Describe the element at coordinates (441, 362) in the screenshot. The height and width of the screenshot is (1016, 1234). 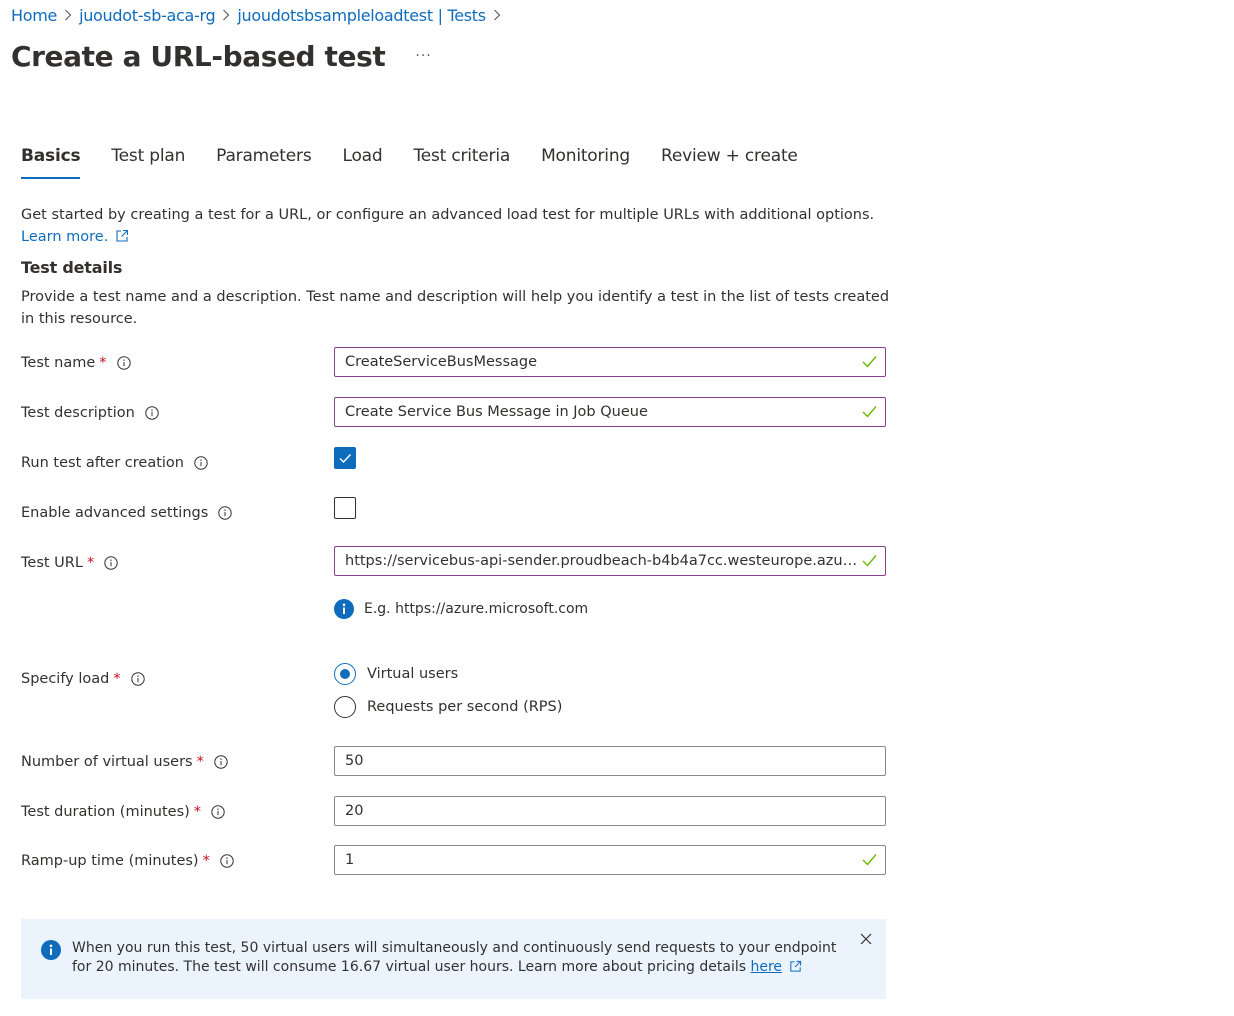
I see `test-name-value: CreateServiceBusMessage` at that location.